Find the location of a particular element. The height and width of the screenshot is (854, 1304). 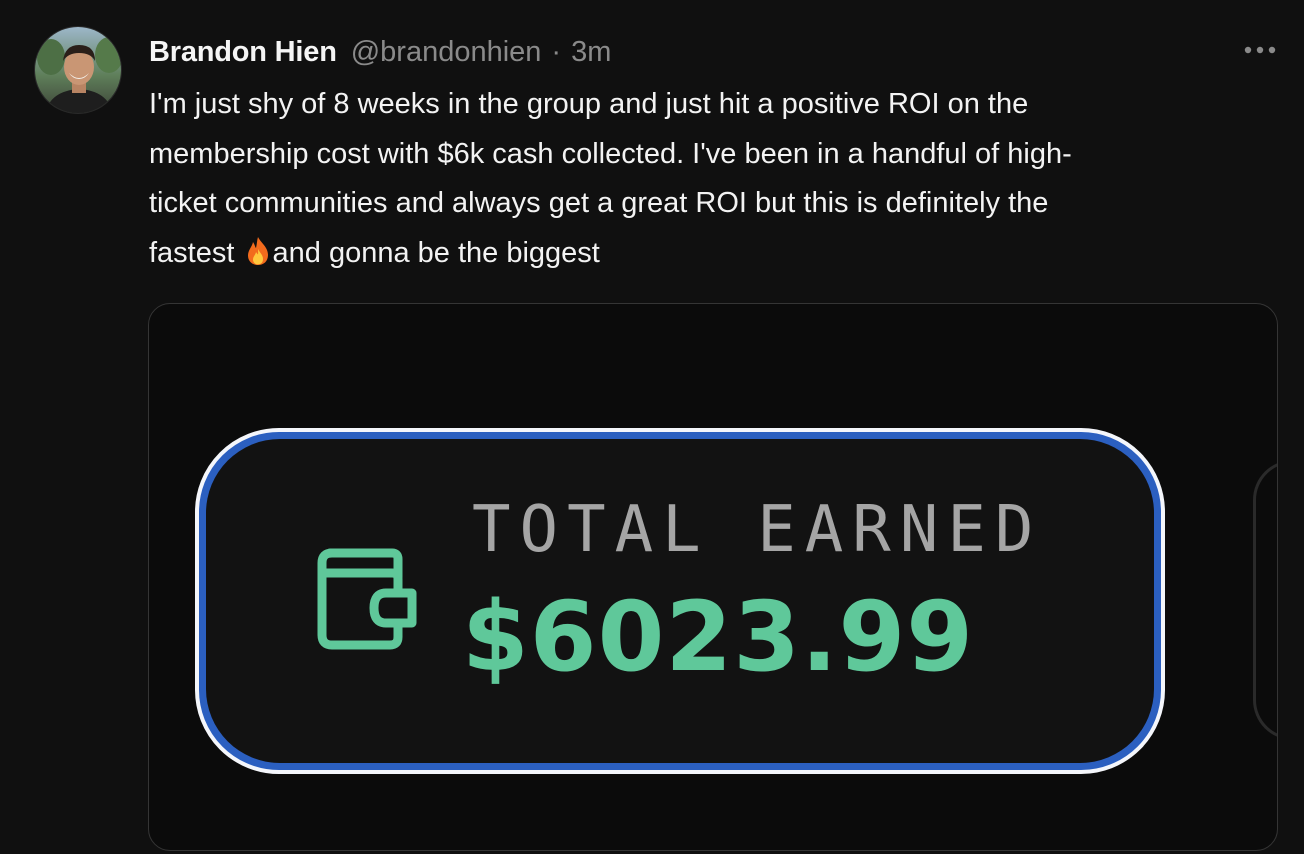

avatar is located at coordinates (78, 70).